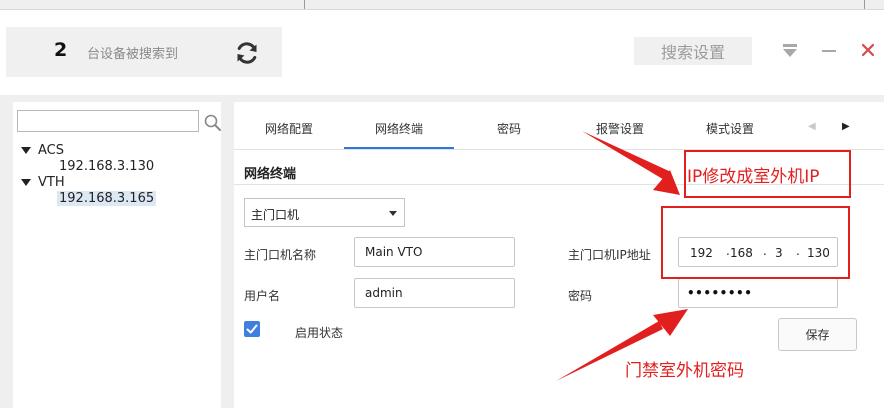 This screenshot has width=884, height=408. I want to click on save-button: 保存, so click(817, 334).